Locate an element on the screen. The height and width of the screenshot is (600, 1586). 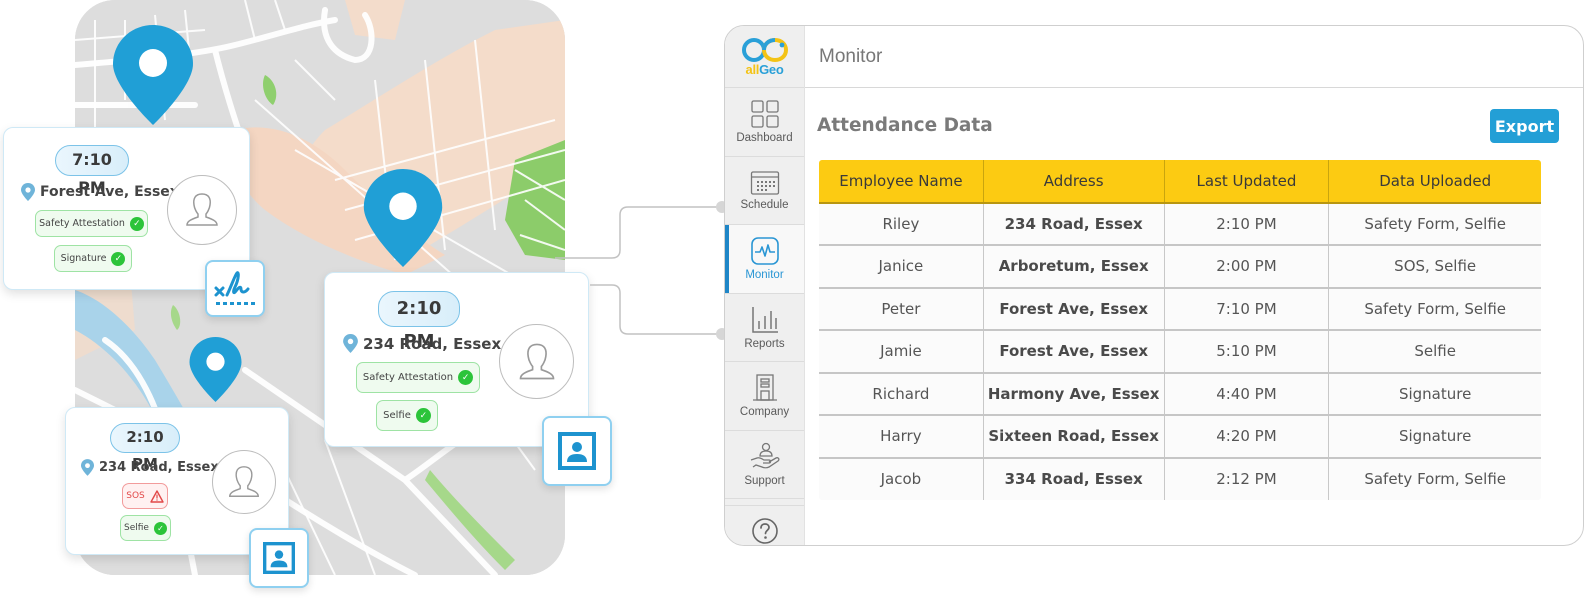
cell-last-updated: 5:10 PM is located at coordinates (1247, 352).